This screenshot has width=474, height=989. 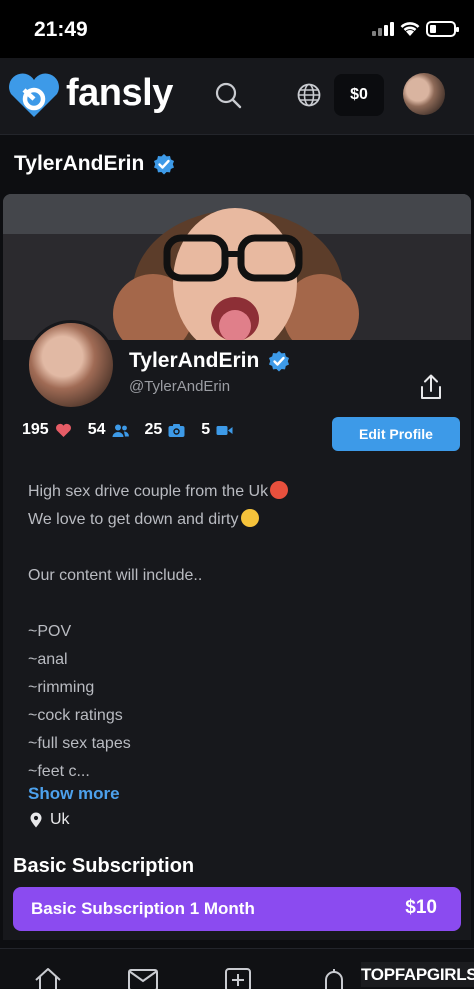 What do you see at coordinates (96, 429) in the screenshot?
I see `followers-count: 54` at bounding box center [96, 429].